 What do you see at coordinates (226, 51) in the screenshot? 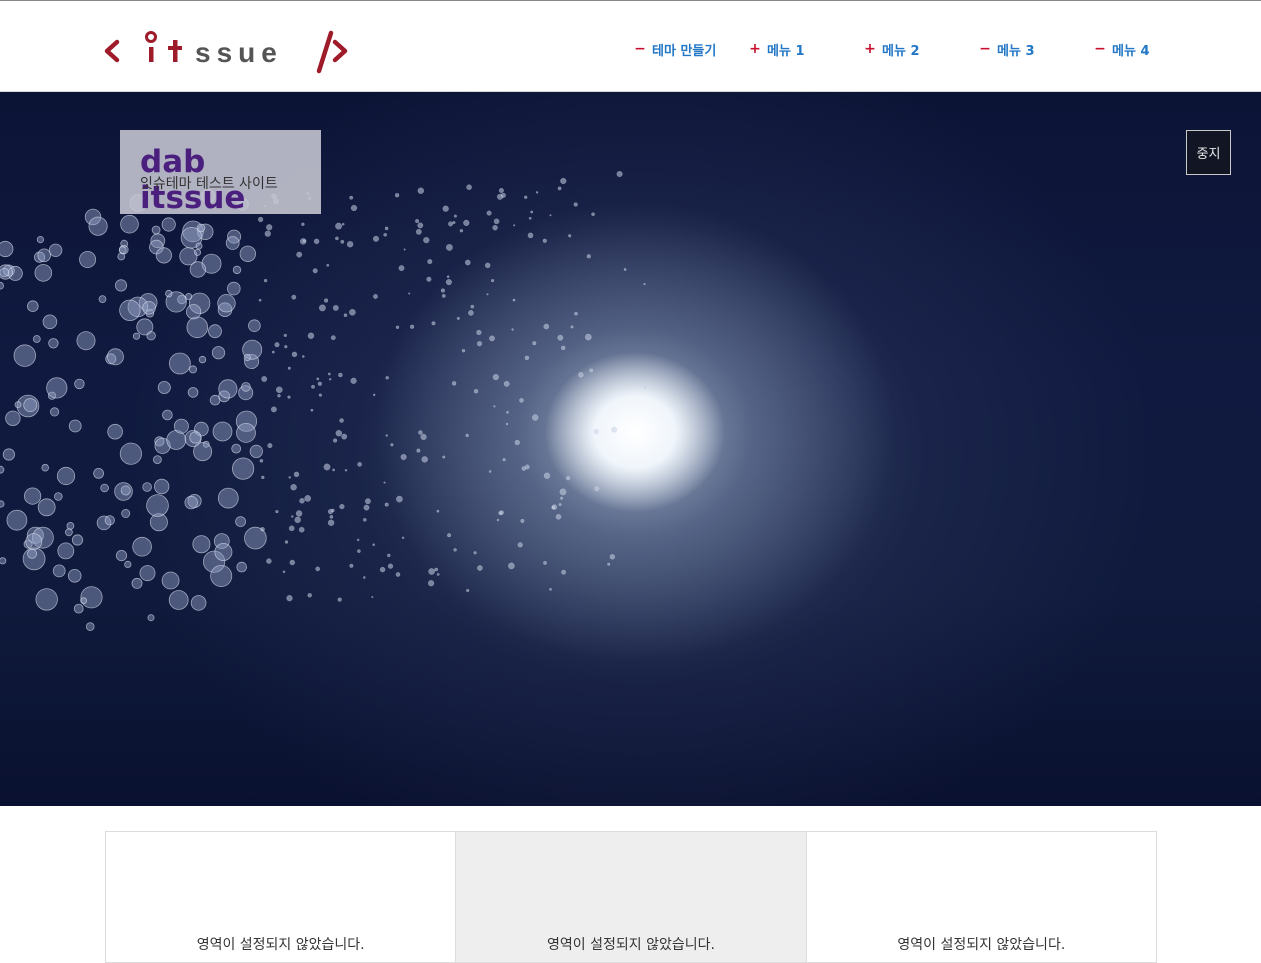
I see `site-logo: ssue` at bounding box center [226, 51].